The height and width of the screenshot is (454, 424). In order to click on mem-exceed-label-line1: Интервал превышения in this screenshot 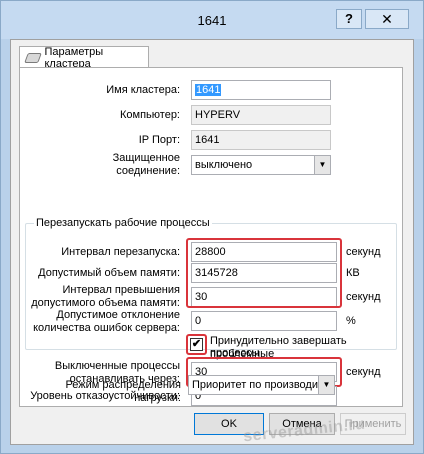, I will do `click(121, 290)`.